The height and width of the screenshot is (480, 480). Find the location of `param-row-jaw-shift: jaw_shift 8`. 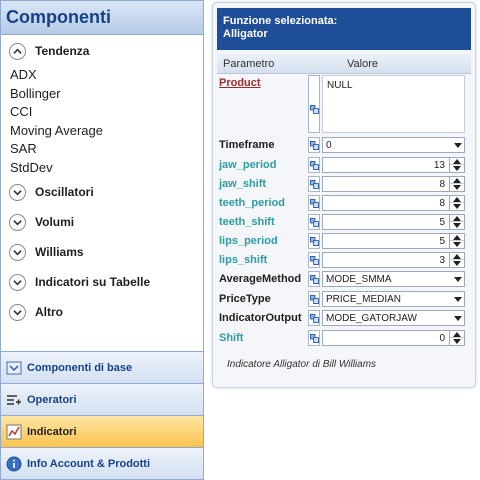

param-row-jaw-shift: jaw_shift 8 is located at coordinates (344, 185).